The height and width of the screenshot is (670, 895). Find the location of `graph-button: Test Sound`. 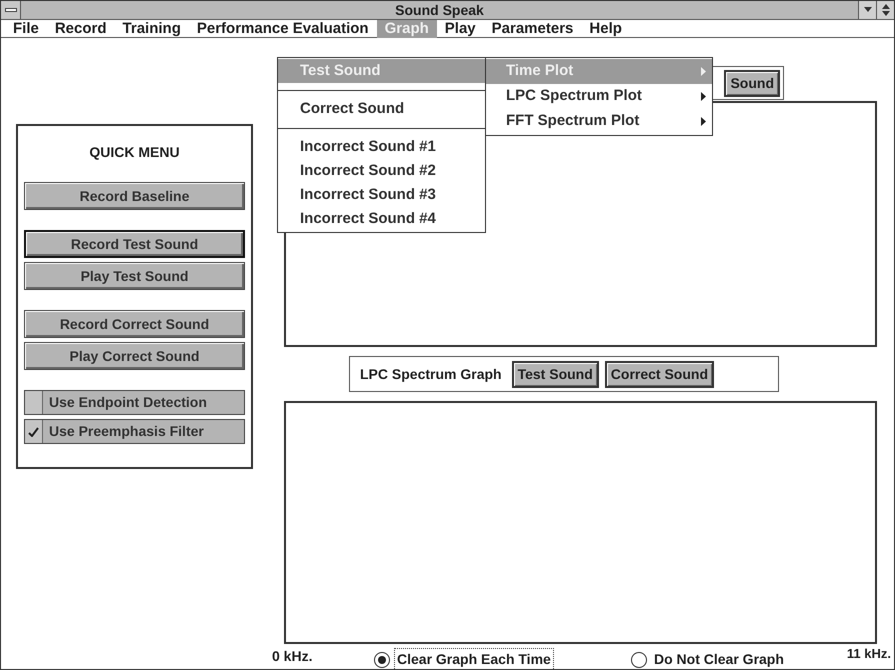

graph-button: Test Sound is located at coordinates (555, 374).